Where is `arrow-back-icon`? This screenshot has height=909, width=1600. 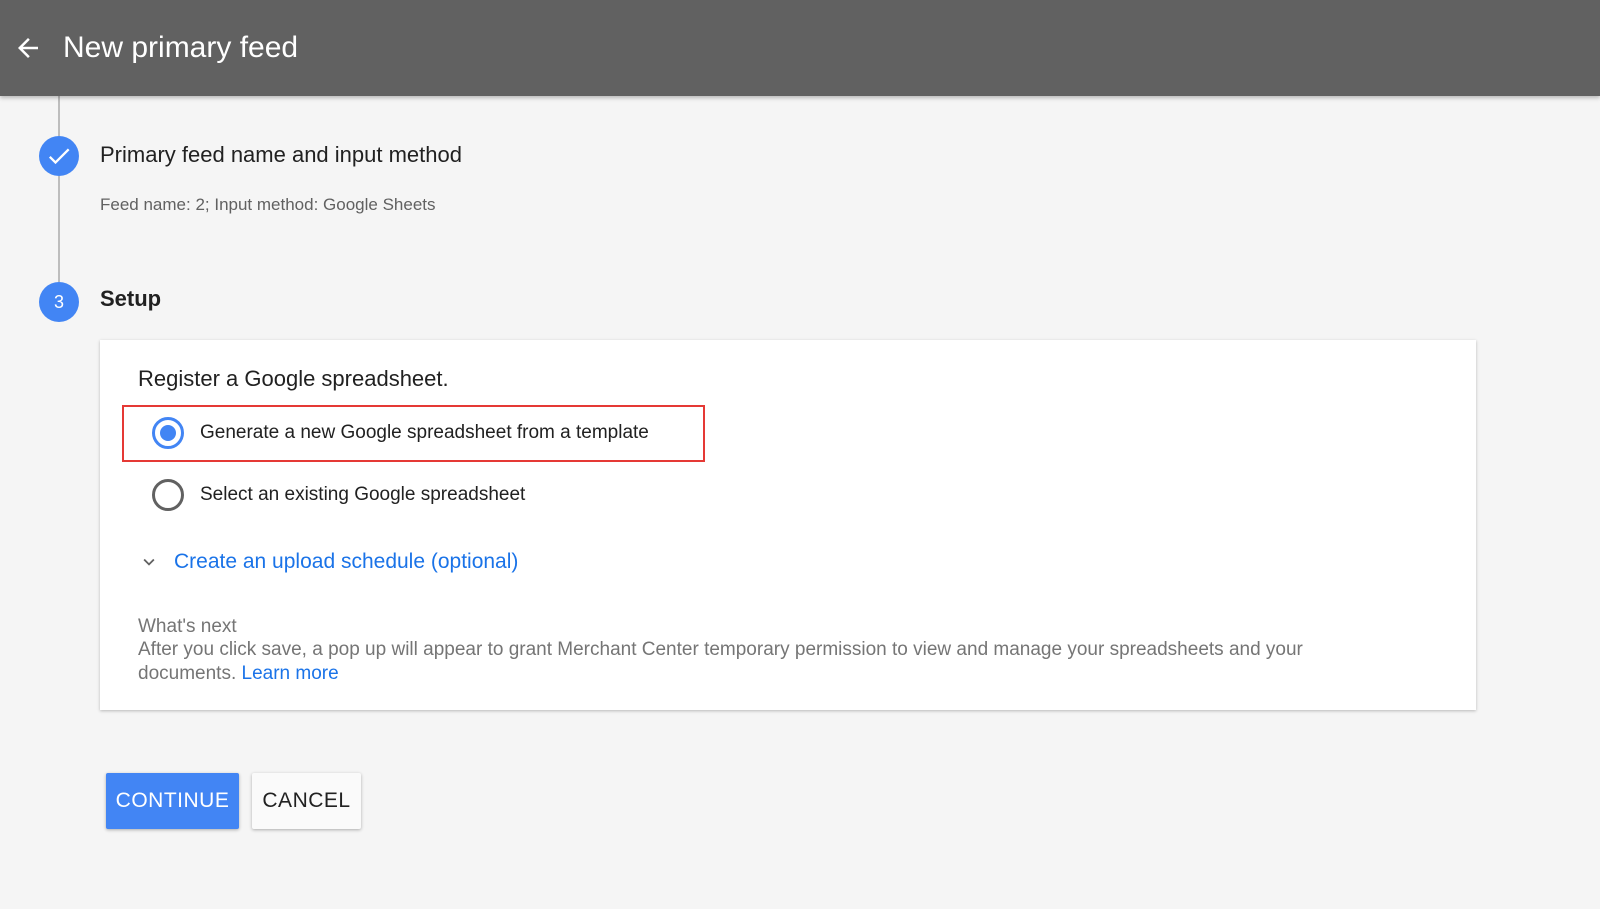
arrow-back-icon is located at coordinates (28, 48).